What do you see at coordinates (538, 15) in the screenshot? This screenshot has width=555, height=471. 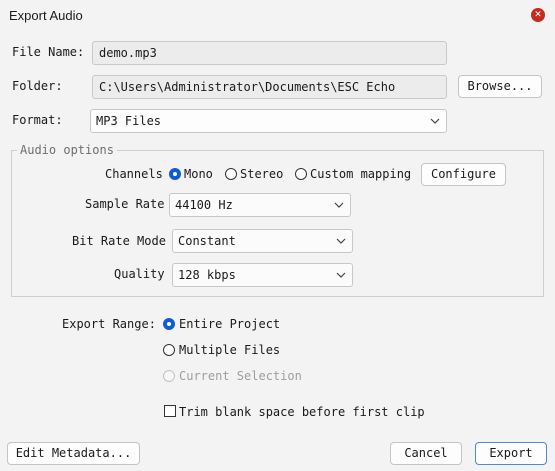 I see `close-icon: ✕` at bounding box center [538, 15].